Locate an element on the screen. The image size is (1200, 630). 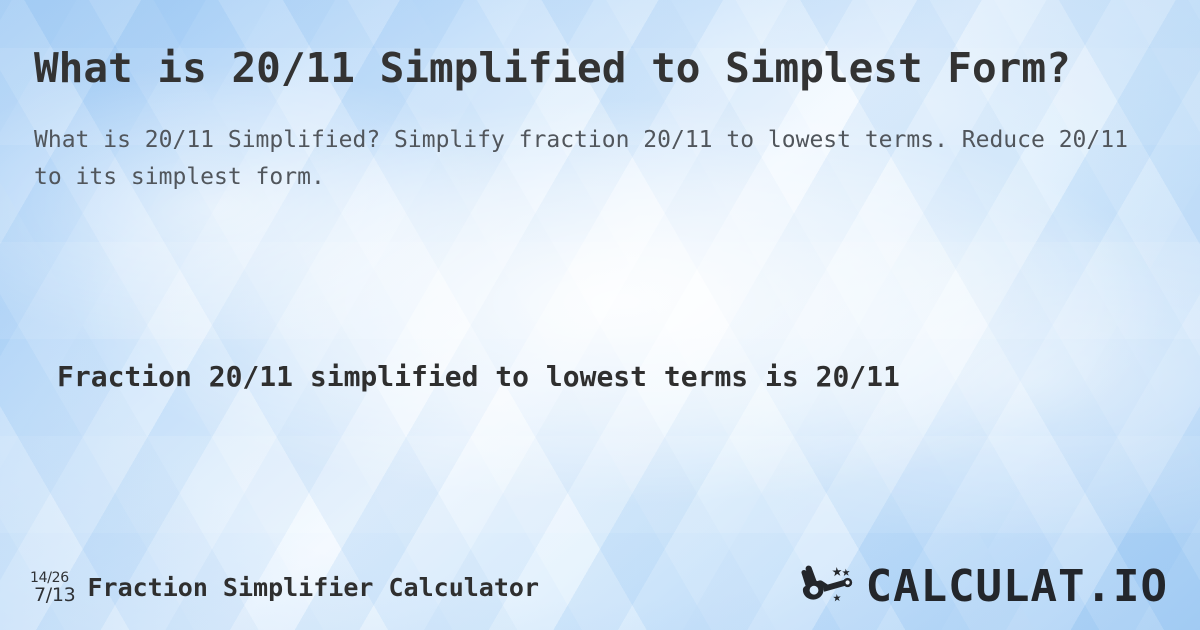
brand-logo: CALCULAT.IO is located at coordinates (987, 587).